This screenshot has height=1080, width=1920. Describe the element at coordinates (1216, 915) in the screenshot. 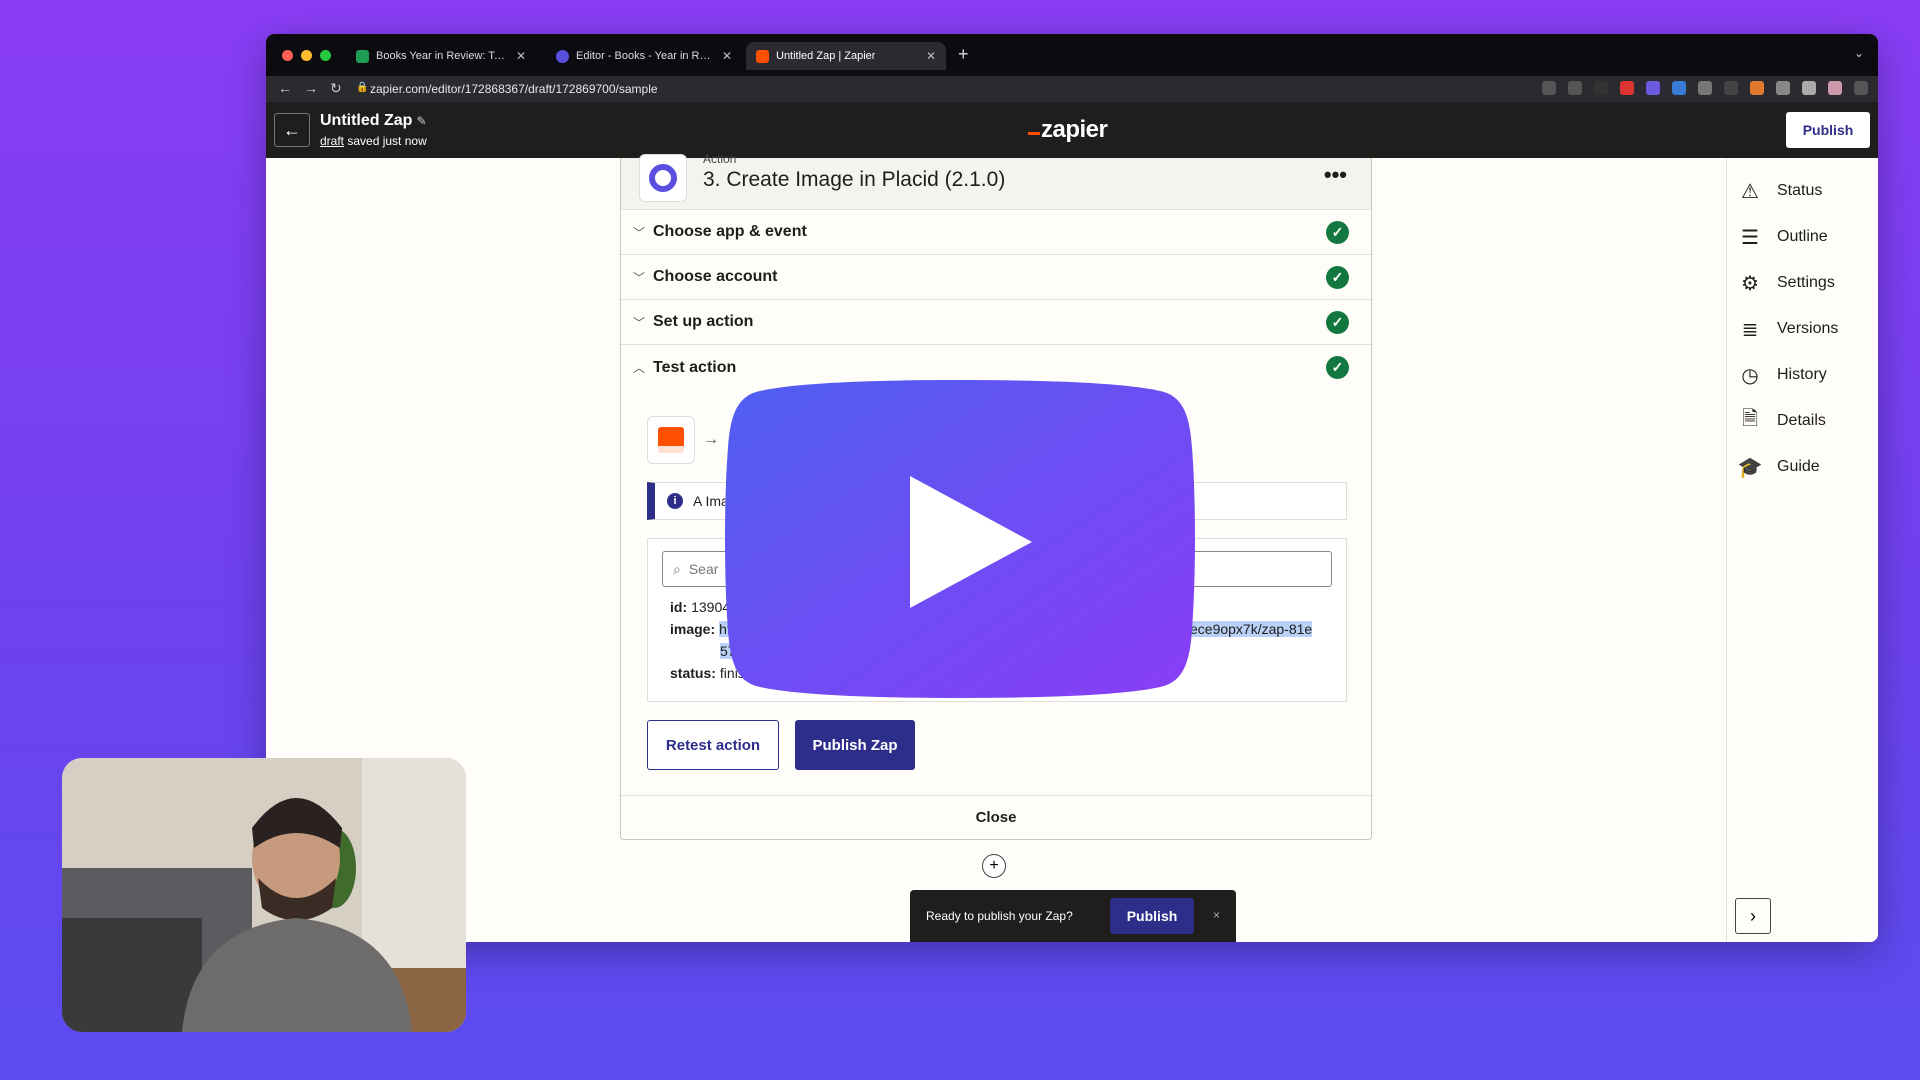

I see `close-icon: ×` at that location.